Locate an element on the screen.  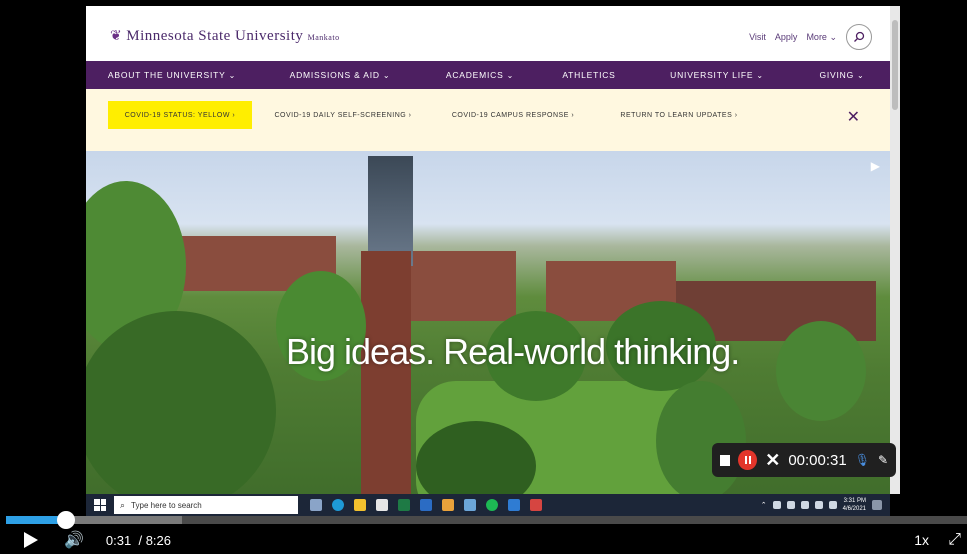
outlook-icon is located at coordinates (426, 505).